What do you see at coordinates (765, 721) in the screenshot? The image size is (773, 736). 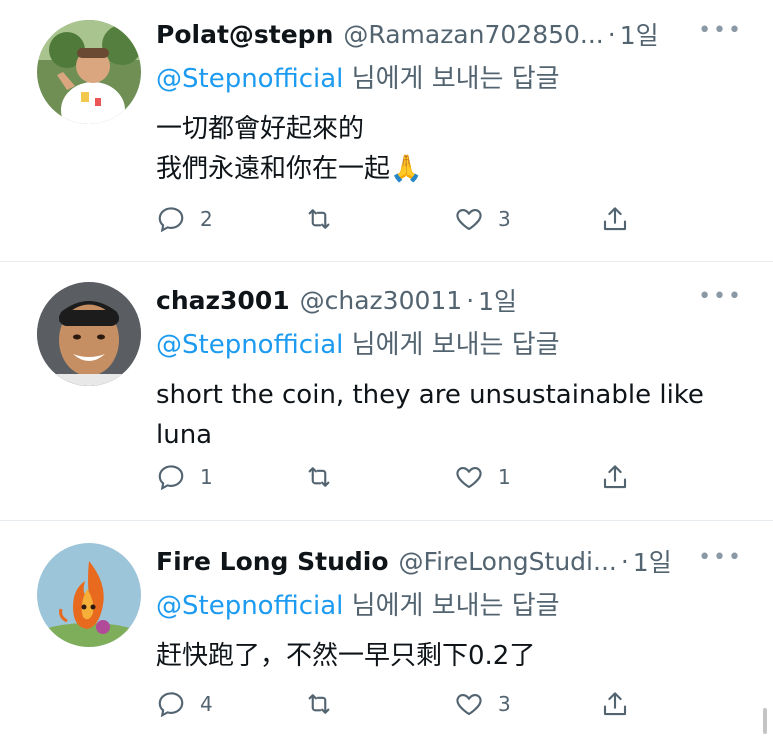 I see `scrollbar` at bounding box center [765, 721].